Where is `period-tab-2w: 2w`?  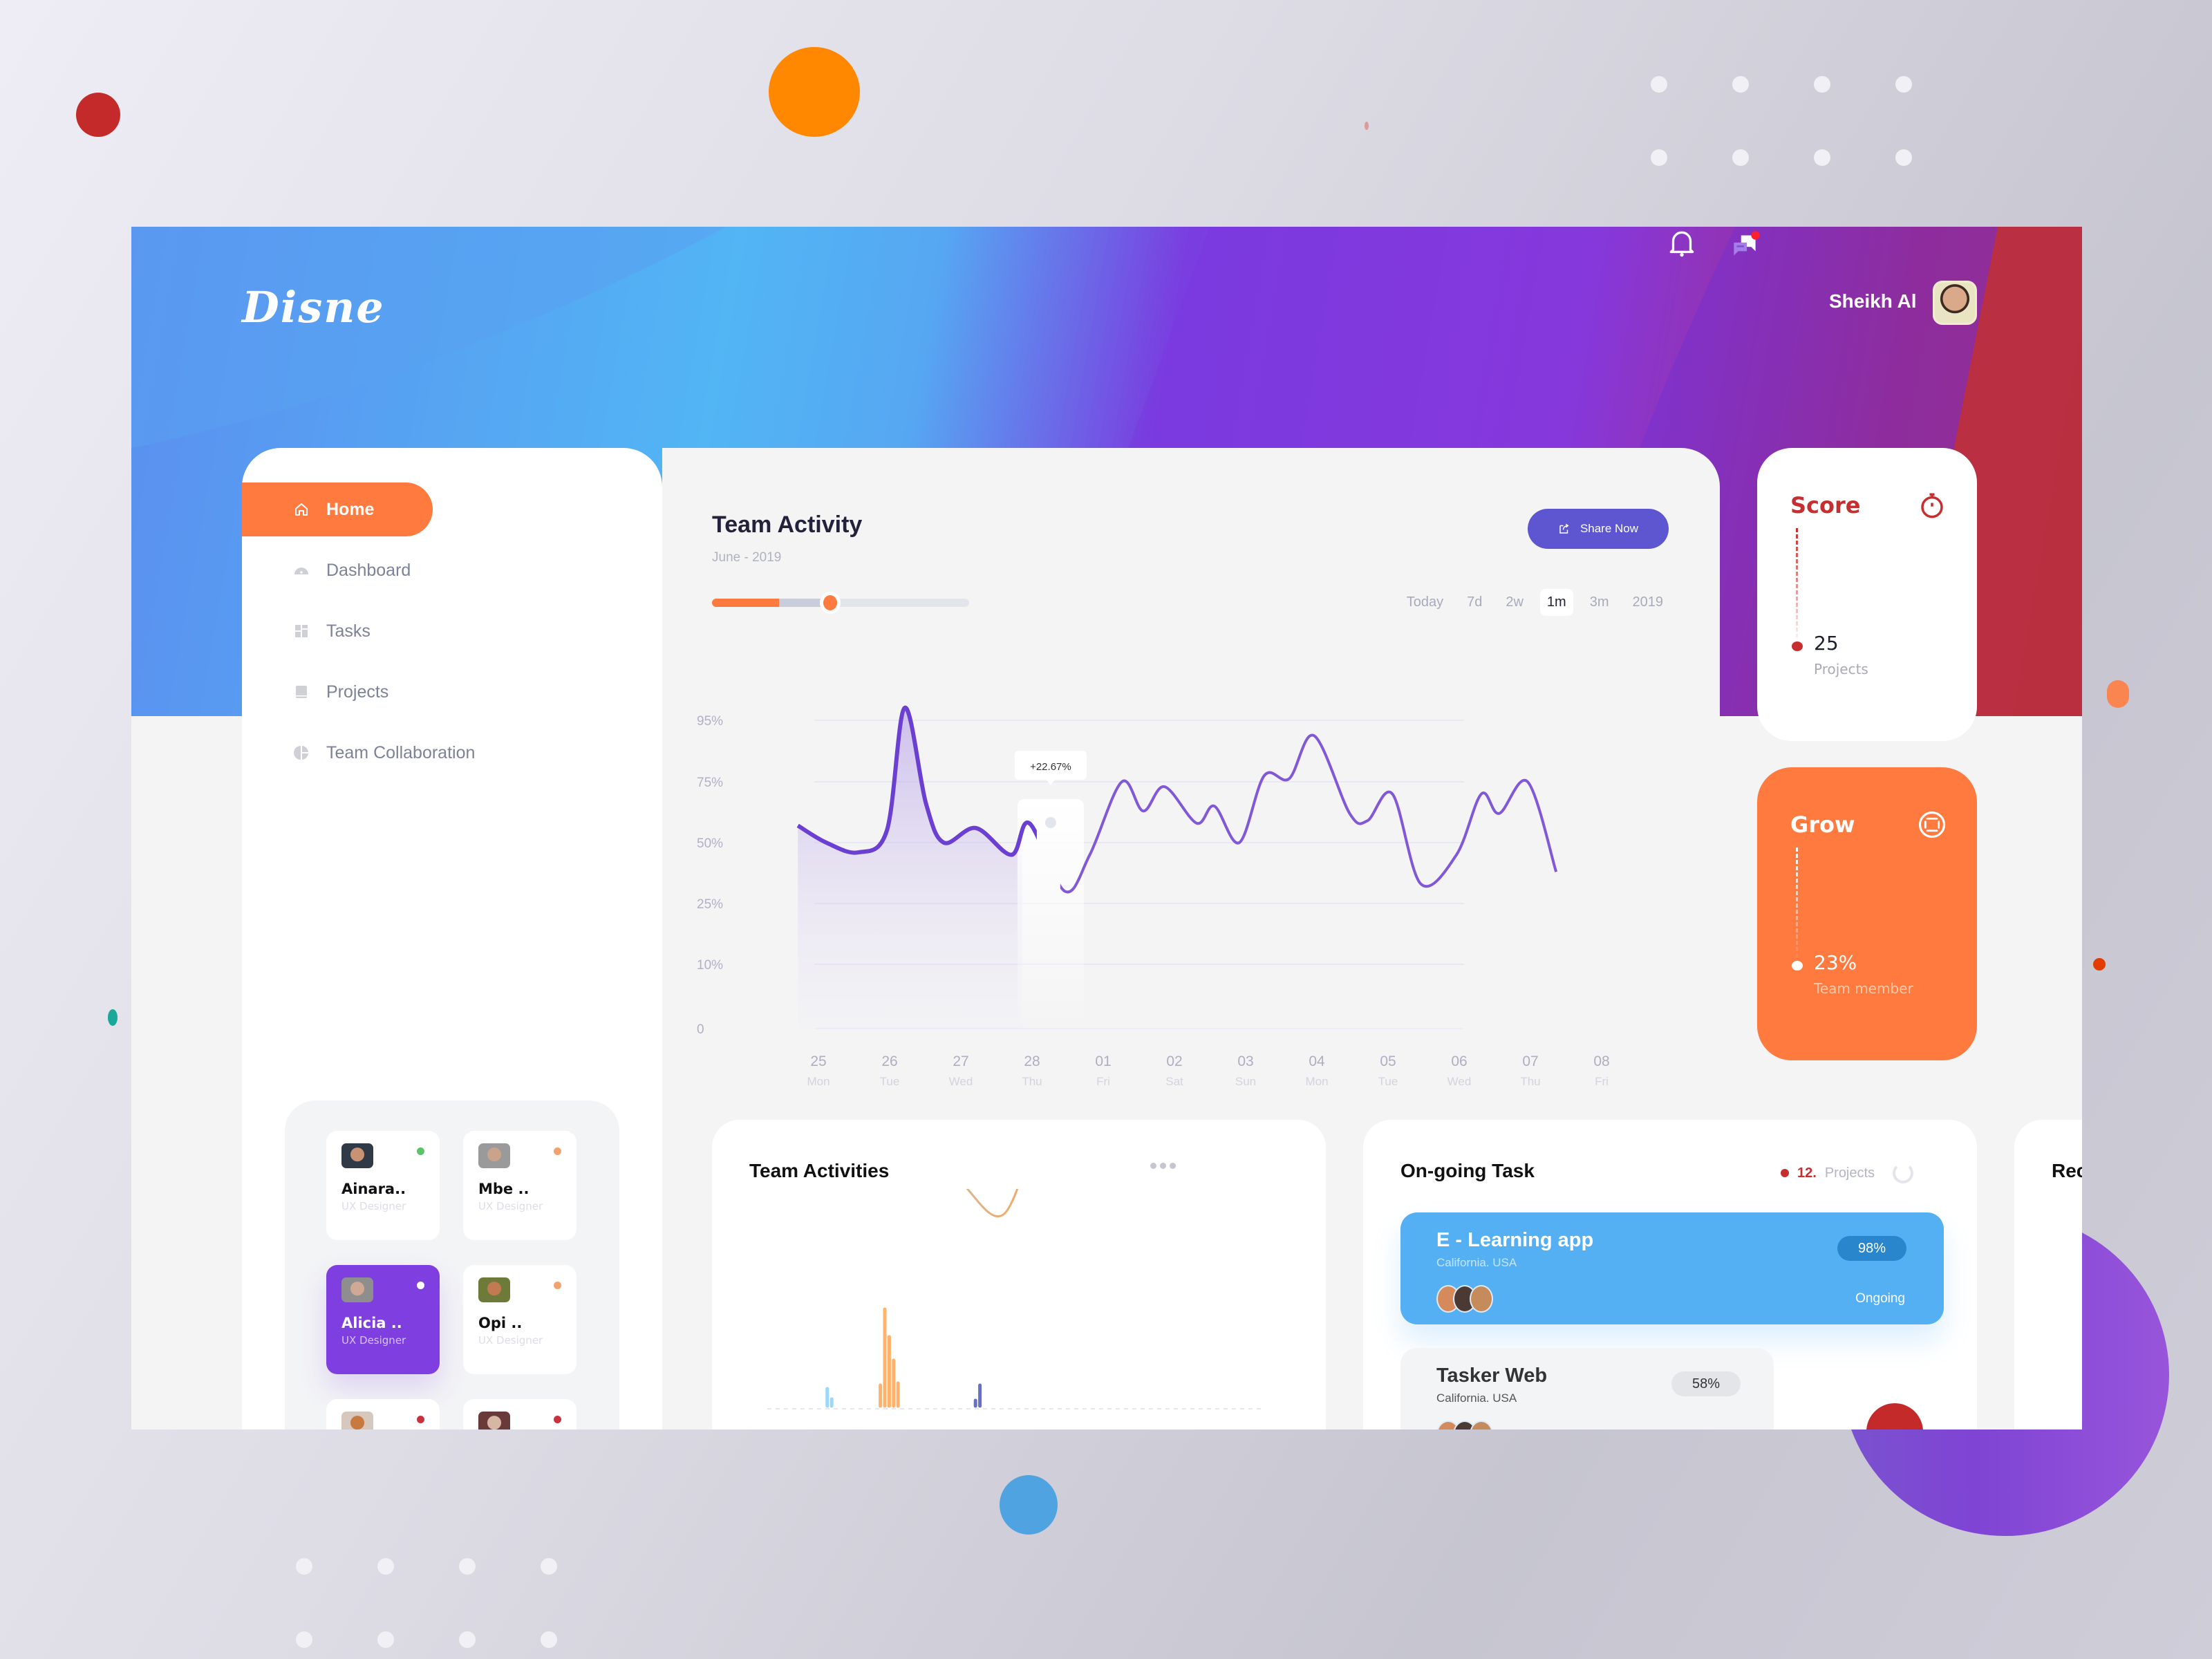
period-tab-2w: 2w is located at coordinates (1515, 602).